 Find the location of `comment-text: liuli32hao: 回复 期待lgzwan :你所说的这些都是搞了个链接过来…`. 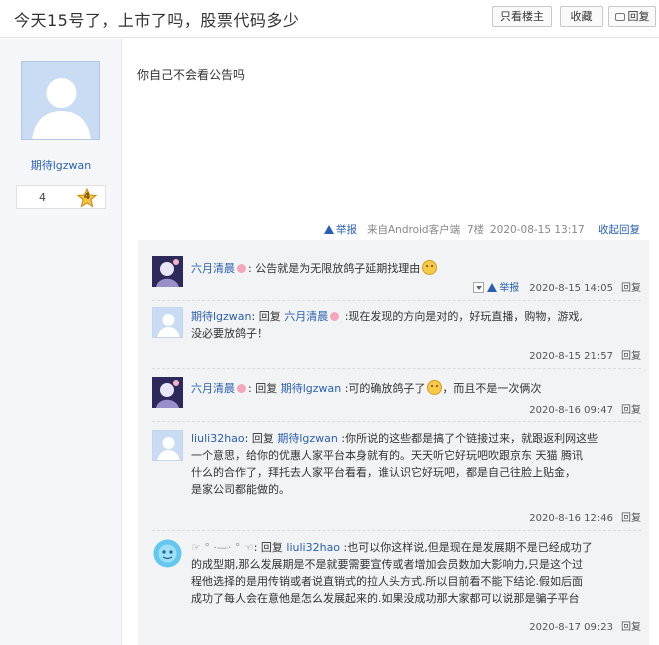

comment-text: liuli32hao: 回复 期待lgzwan :你所说的这些都是搞了个链接过来… is located at coordinates (416, 464).